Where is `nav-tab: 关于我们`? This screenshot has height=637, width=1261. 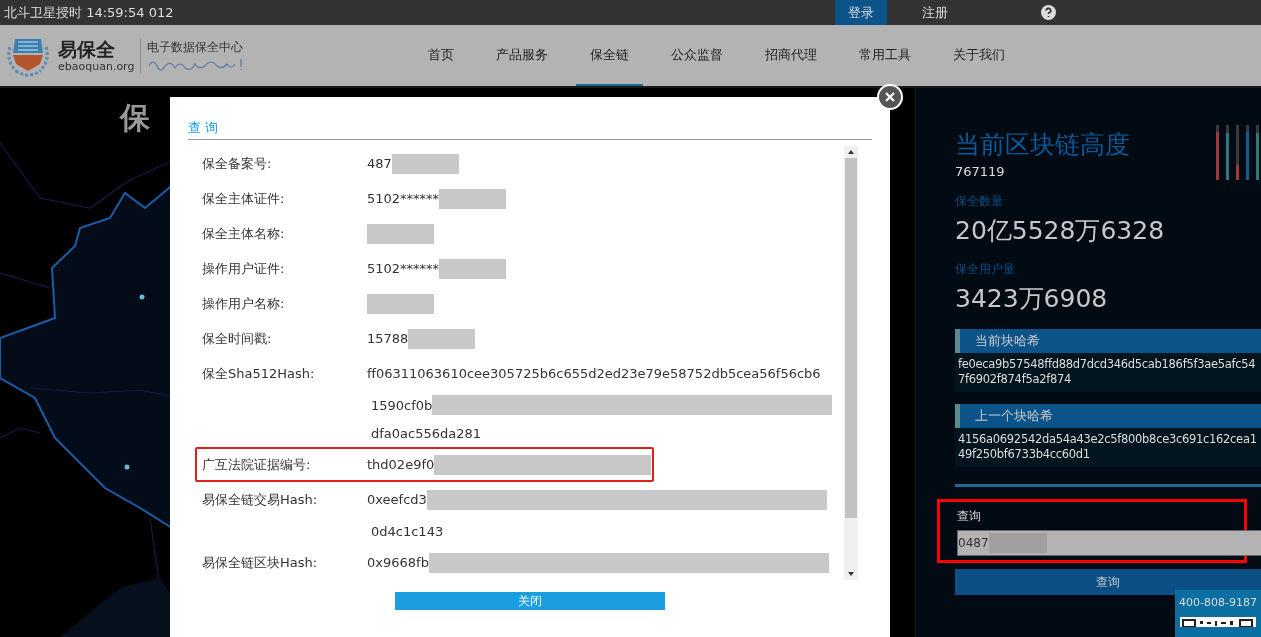
nav-tab: 关于我们 is located at coordinates (979, 55).